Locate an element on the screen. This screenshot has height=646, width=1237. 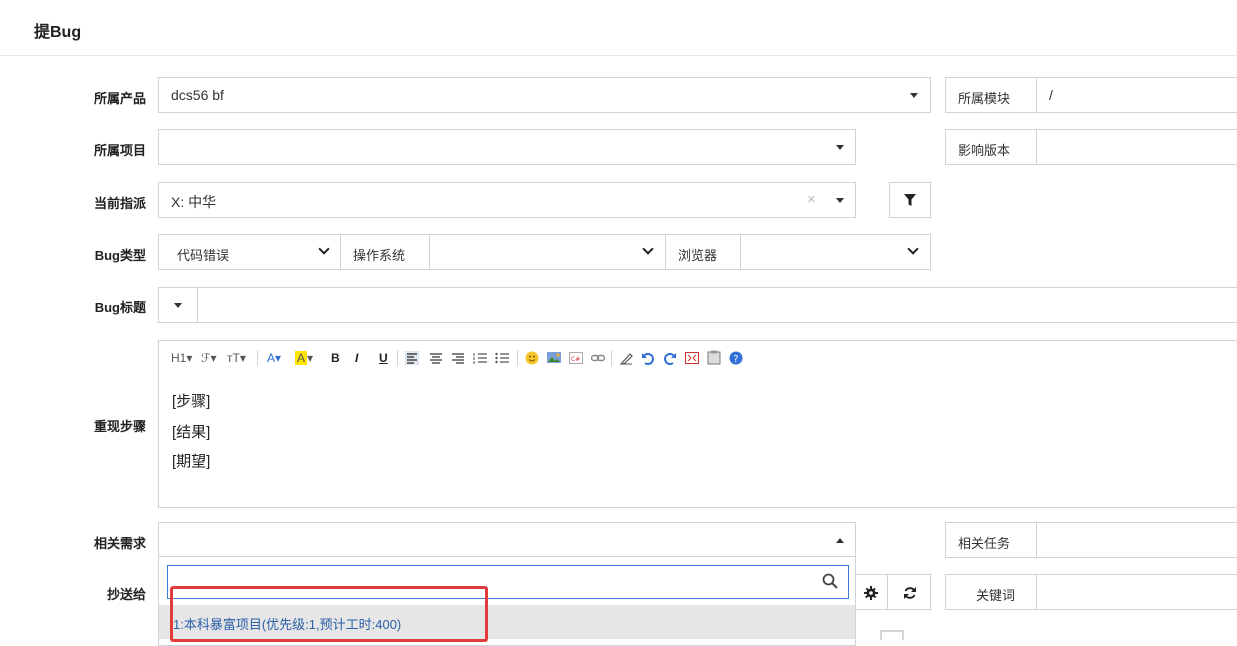
related-task-addon: 相关任务 is located at coordinates (991, 540).